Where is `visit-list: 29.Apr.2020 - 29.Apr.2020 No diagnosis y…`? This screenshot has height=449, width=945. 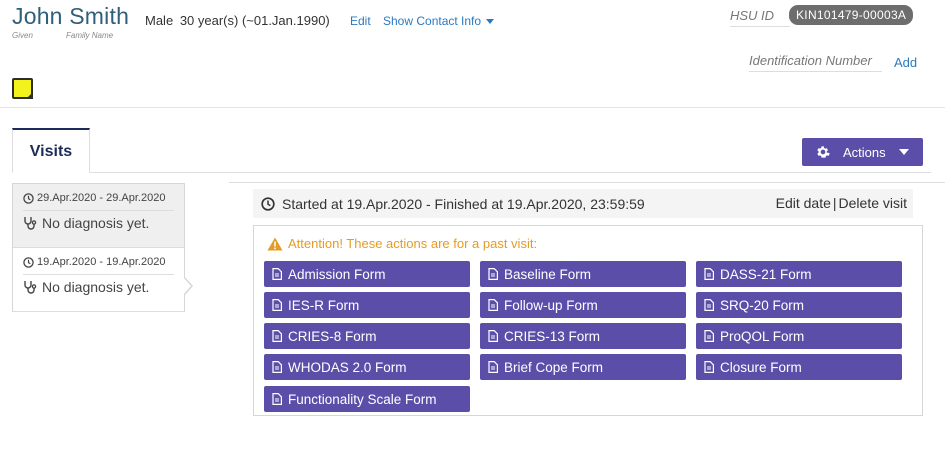 visit-list: 29.Apr.2020 - 29.Apr.2020 No diagnosis y… is located at coordinates (102, 247).